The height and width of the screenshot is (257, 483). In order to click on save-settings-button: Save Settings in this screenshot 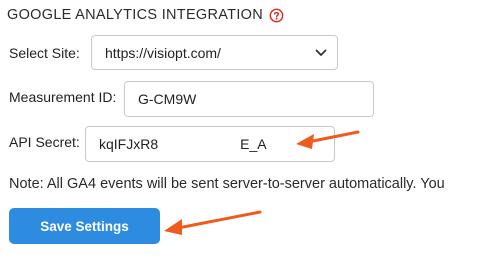, I will do `click(84, 226)`.